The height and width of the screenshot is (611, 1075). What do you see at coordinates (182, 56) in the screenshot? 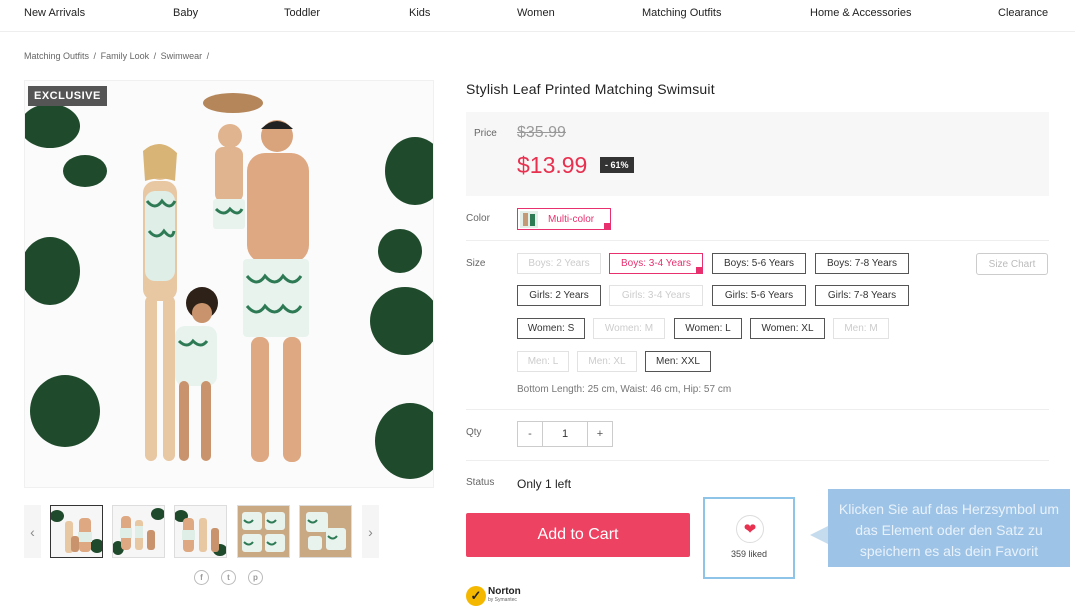
I see `breadcrumb-swimwear: Swimwear` at bounding box center [182, 56].